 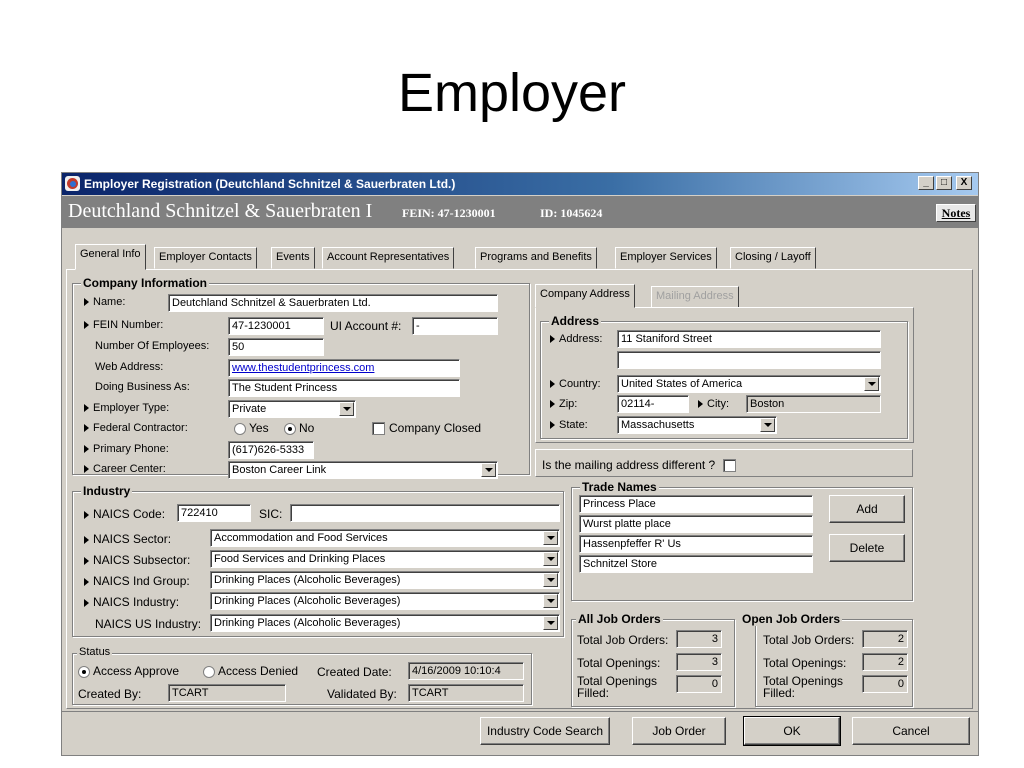 What do you see at coordinates (385, 559) in the screenshot?
I see `naics-subsector-select: Food Services and Drinking Places` at bounding box center [385, 559].